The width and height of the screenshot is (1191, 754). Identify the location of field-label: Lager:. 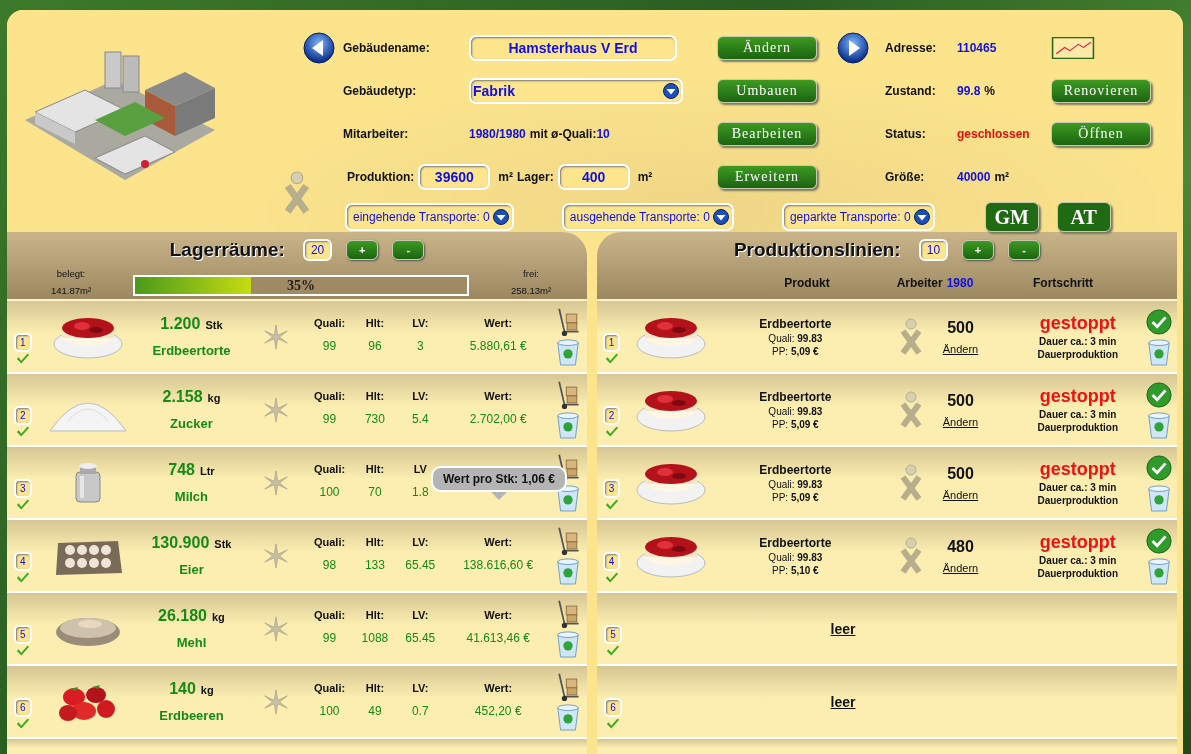
(535, 176).